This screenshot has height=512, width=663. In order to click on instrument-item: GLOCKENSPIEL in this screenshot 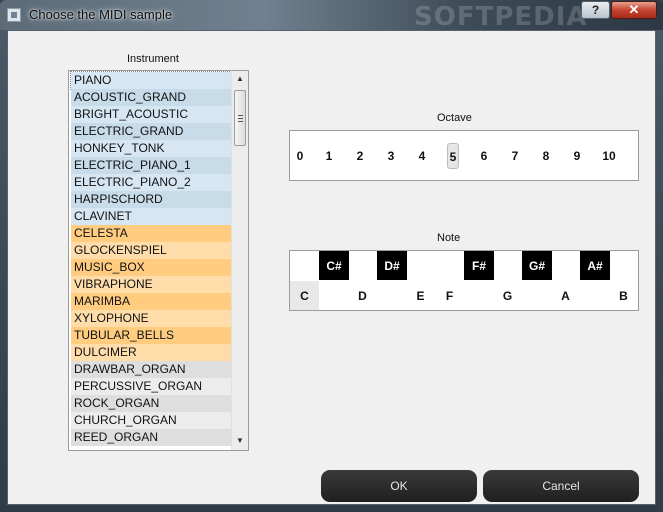, I will do `click(151, 250)`.